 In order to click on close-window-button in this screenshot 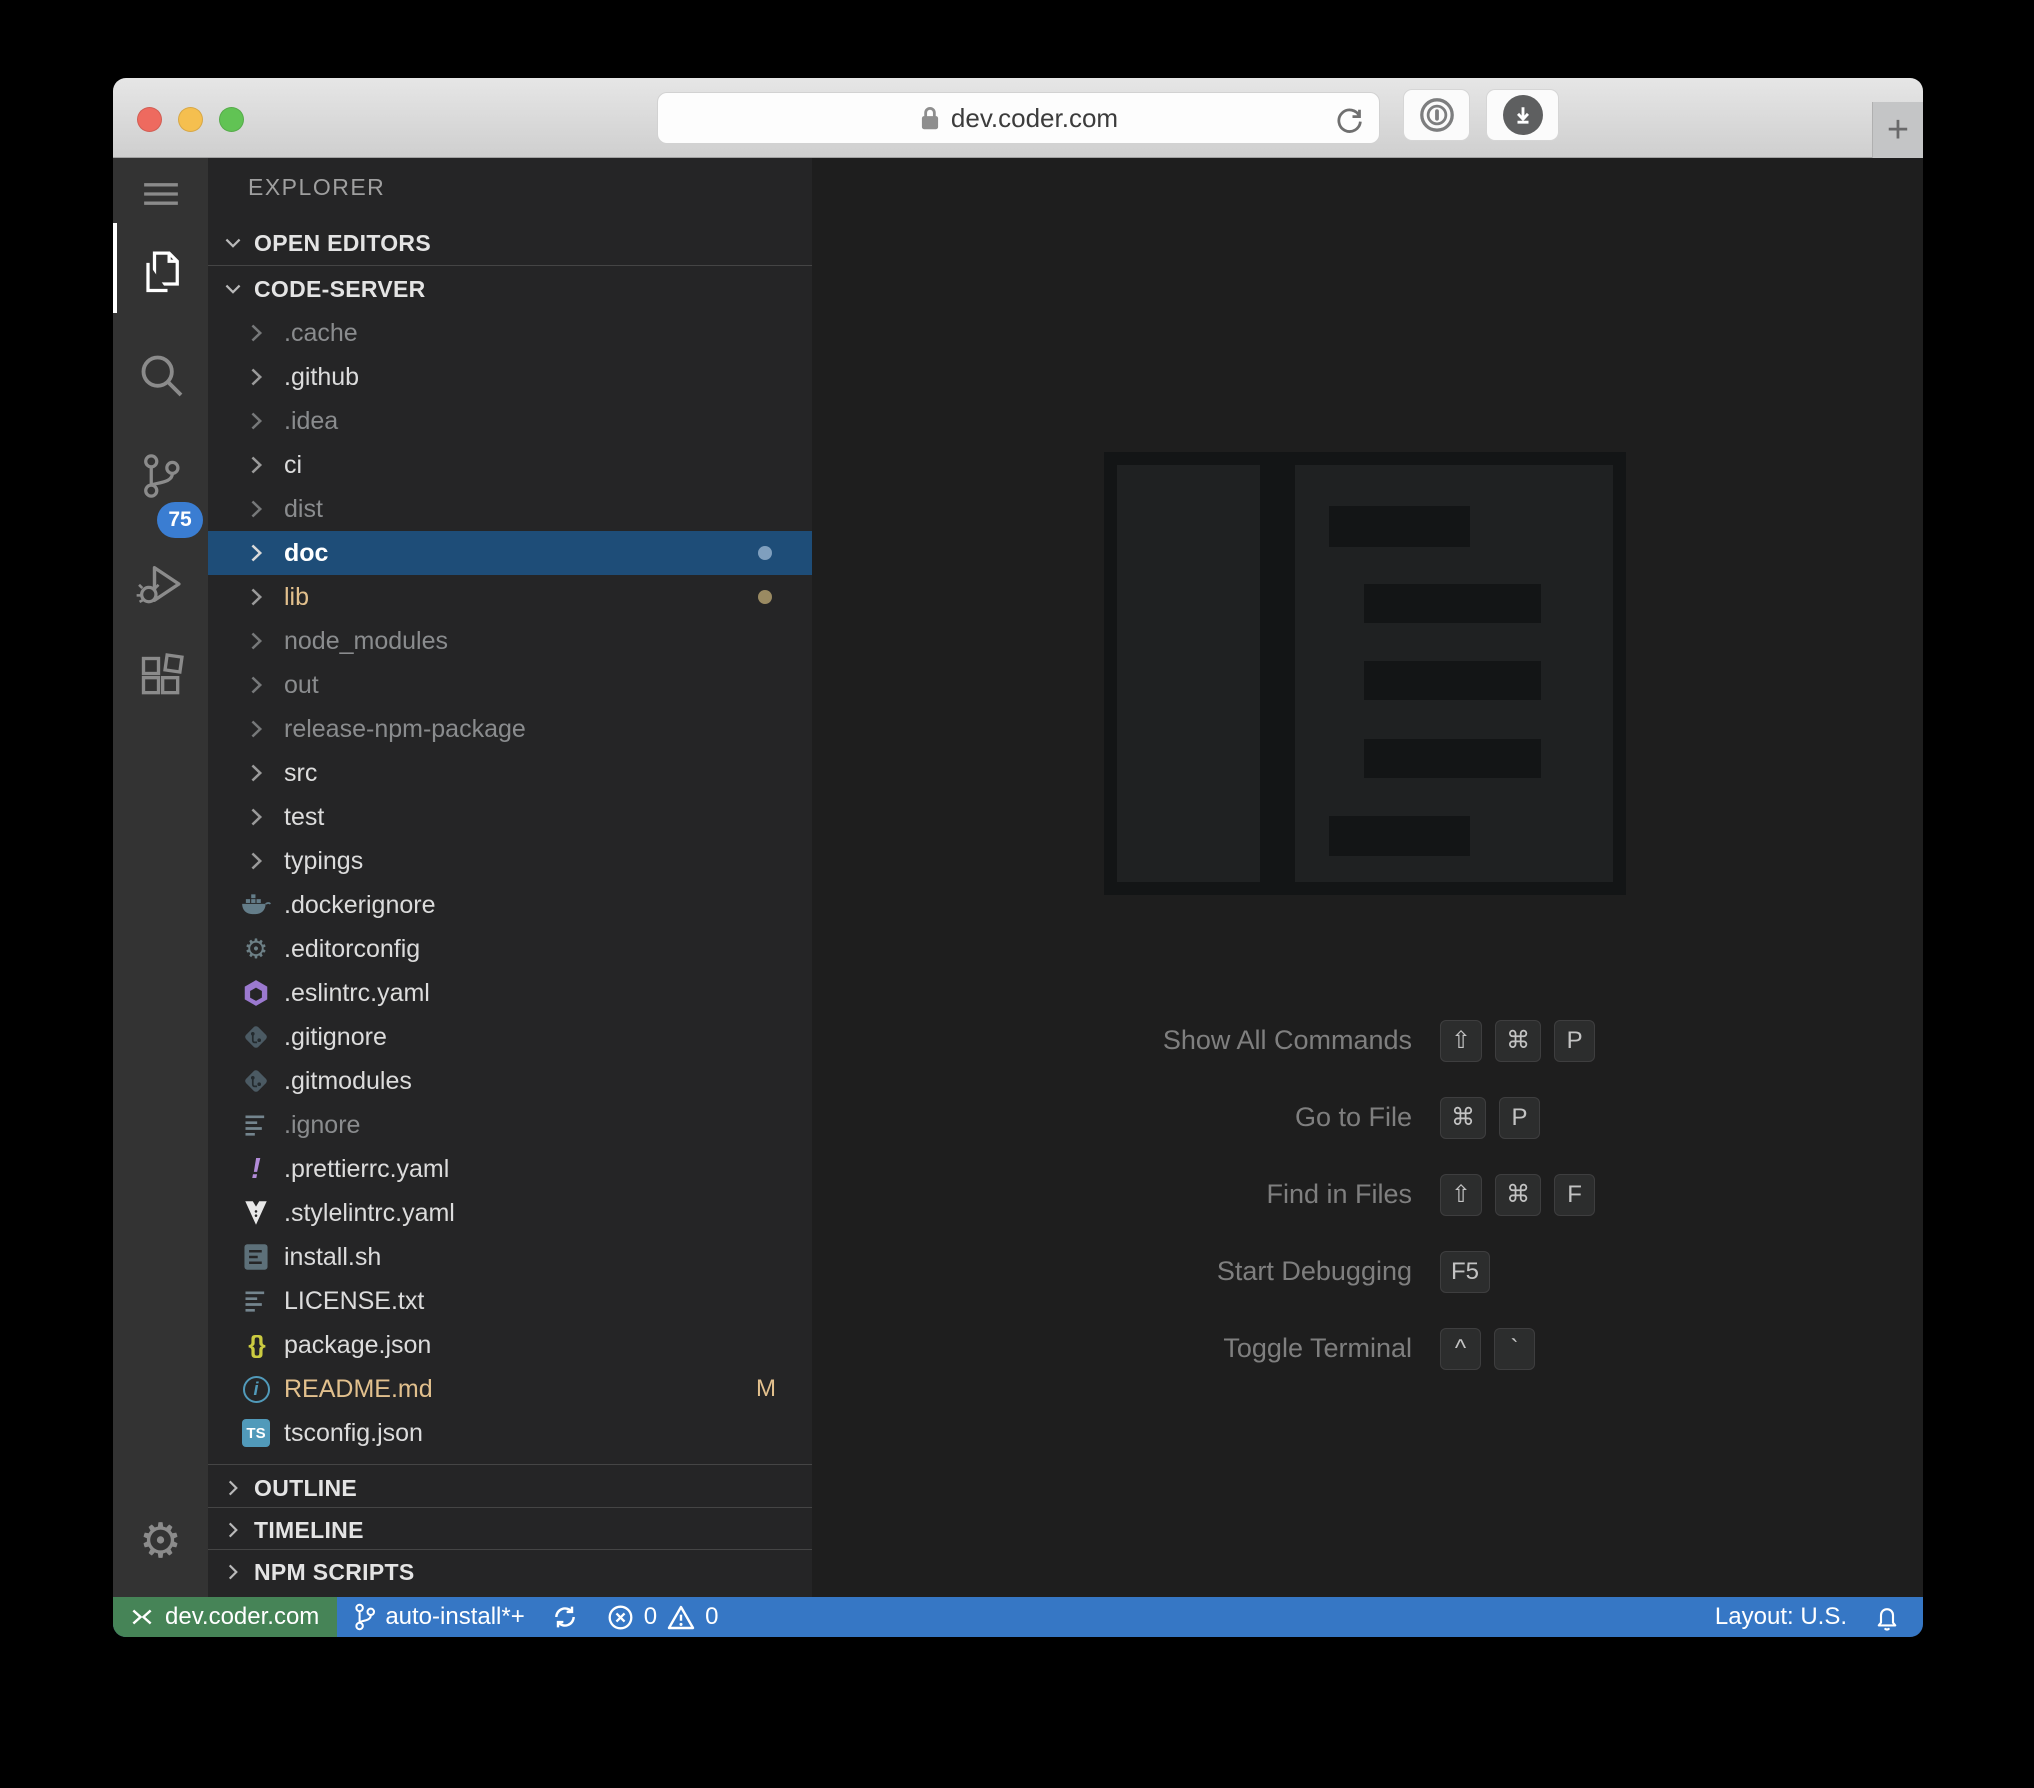, I will do `click(149, 119)`.